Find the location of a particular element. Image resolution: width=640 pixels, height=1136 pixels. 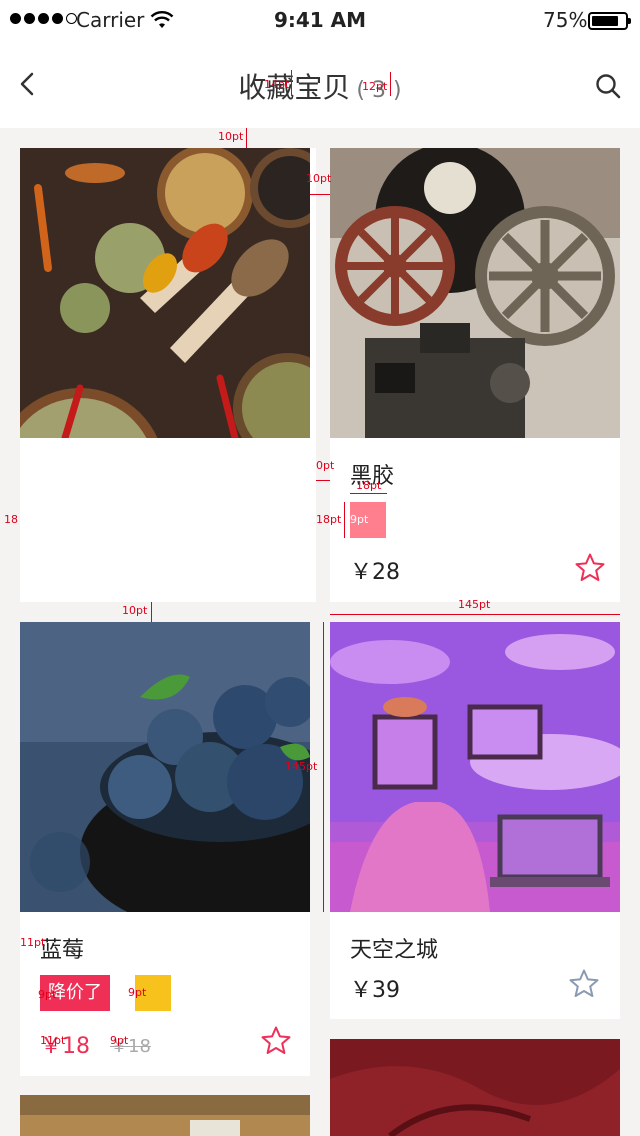

status-bar: Carrier 9:41 AM 75% is located at coordinates (320, 20).